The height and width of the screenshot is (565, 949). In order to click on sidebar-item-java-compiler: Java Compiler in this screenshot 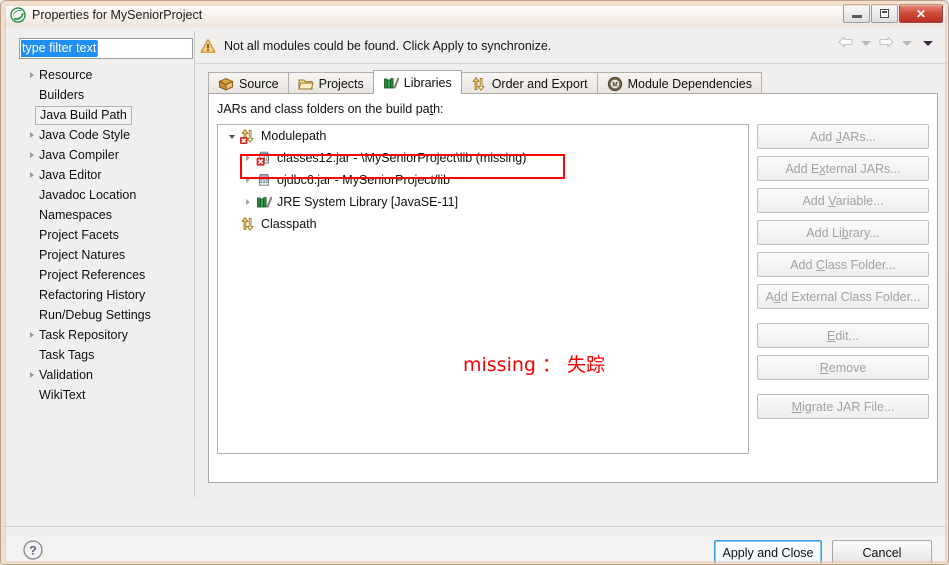, I will do `click(106, 155)`.